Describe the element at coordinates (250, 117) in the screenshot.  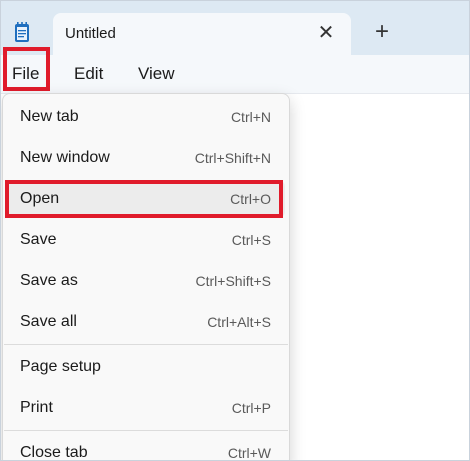
I see `menu-item-shortcut: Ctrl+N` at that location.